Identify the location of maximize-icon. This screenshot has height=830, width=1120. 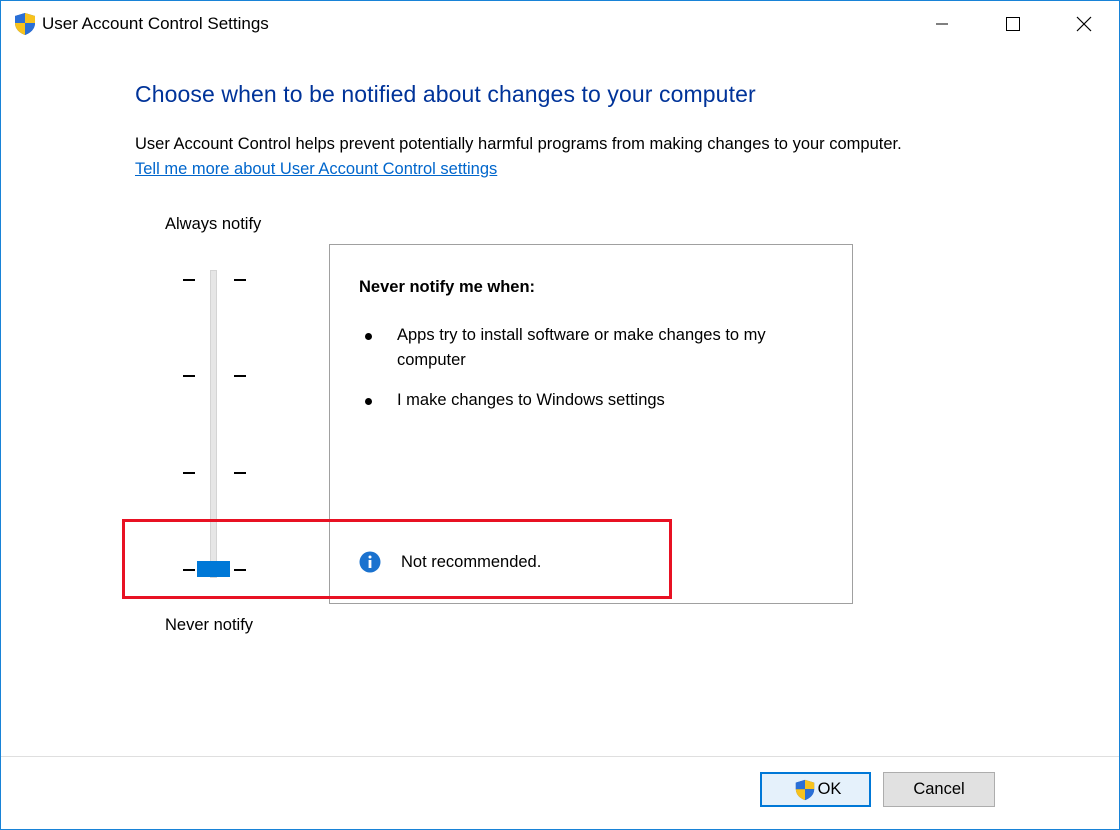
(1013, 24).